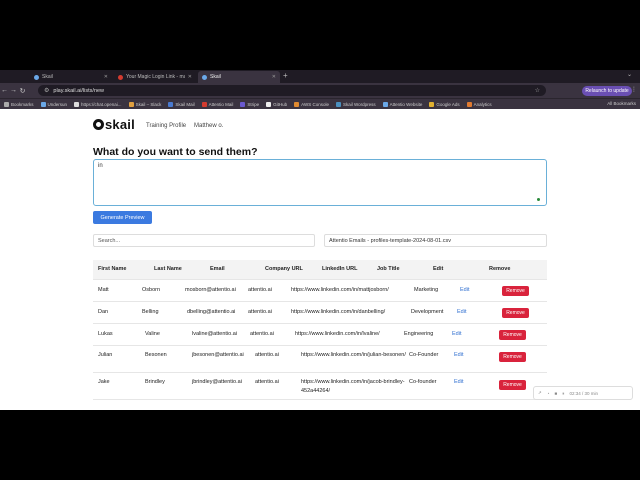 This screenshot has width=640, height=480. Describe the element at coordinates (46, 90) in the screenshot. I see `site-info-icon: ⚙` at that location.